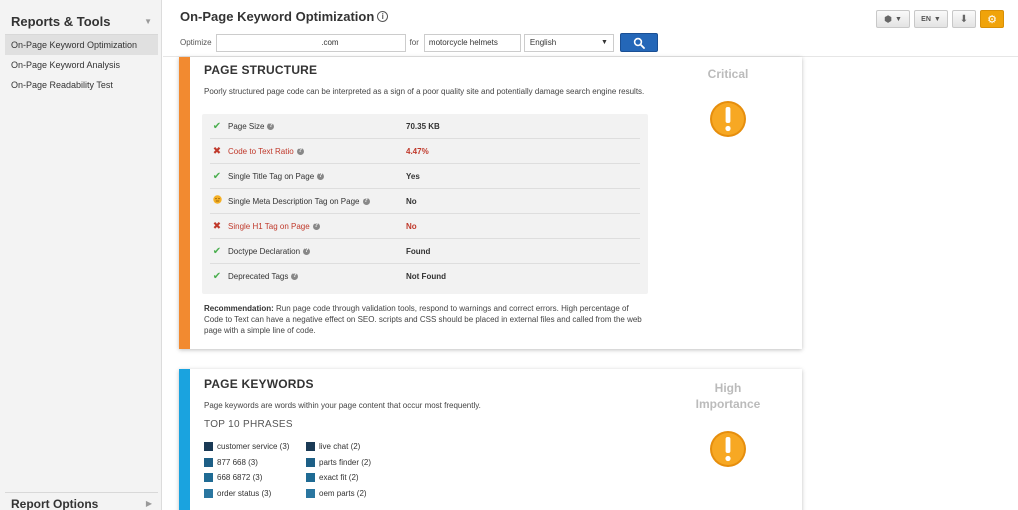  What do you see at coordinates (258, 276) in the screenshot?
I see `check-name-text: Deprecated Tags` at bounding box center [258, 276].